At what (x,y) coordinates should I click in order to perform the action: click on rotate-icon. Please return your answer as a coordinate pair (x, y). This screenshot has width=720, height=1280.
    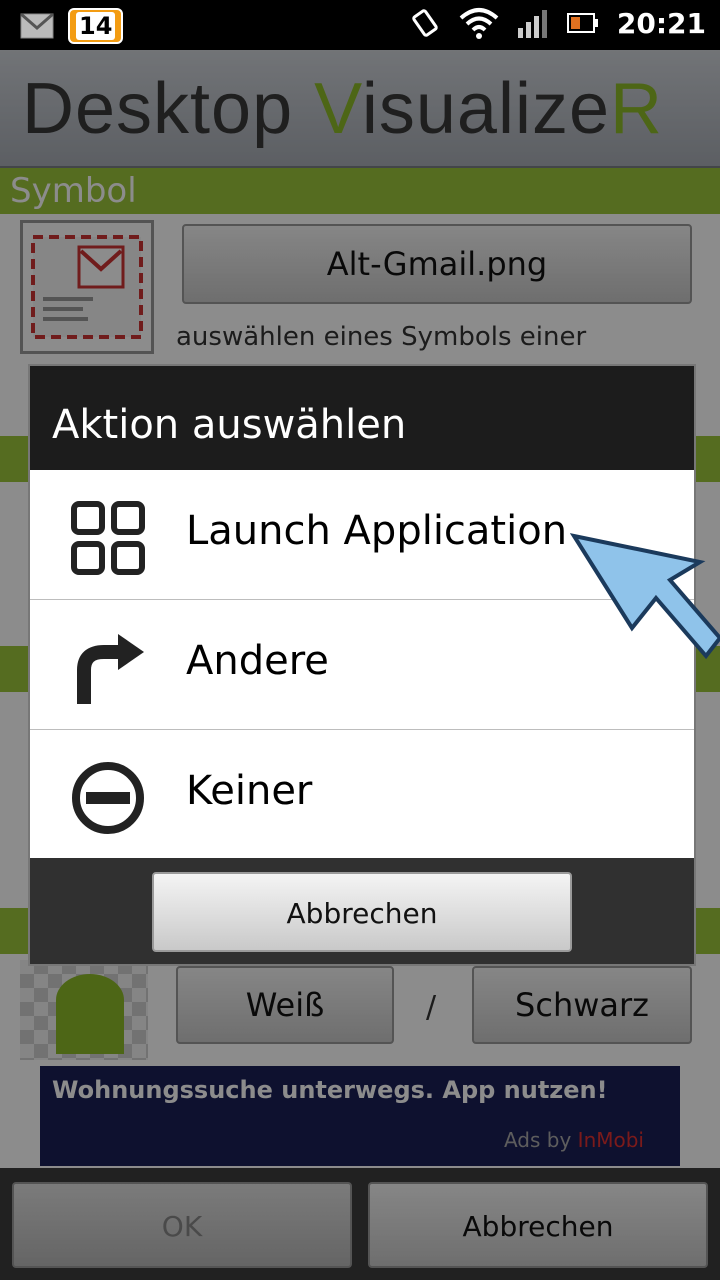
    Looking at the image, I should click on (425, 23).